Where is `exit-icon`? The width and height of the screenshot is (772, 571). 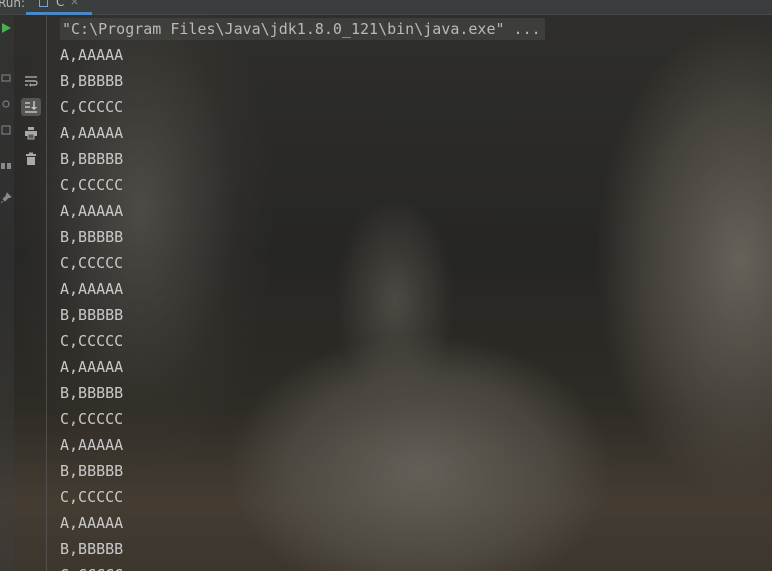 exit-icon is located at coordinates (6, 130).